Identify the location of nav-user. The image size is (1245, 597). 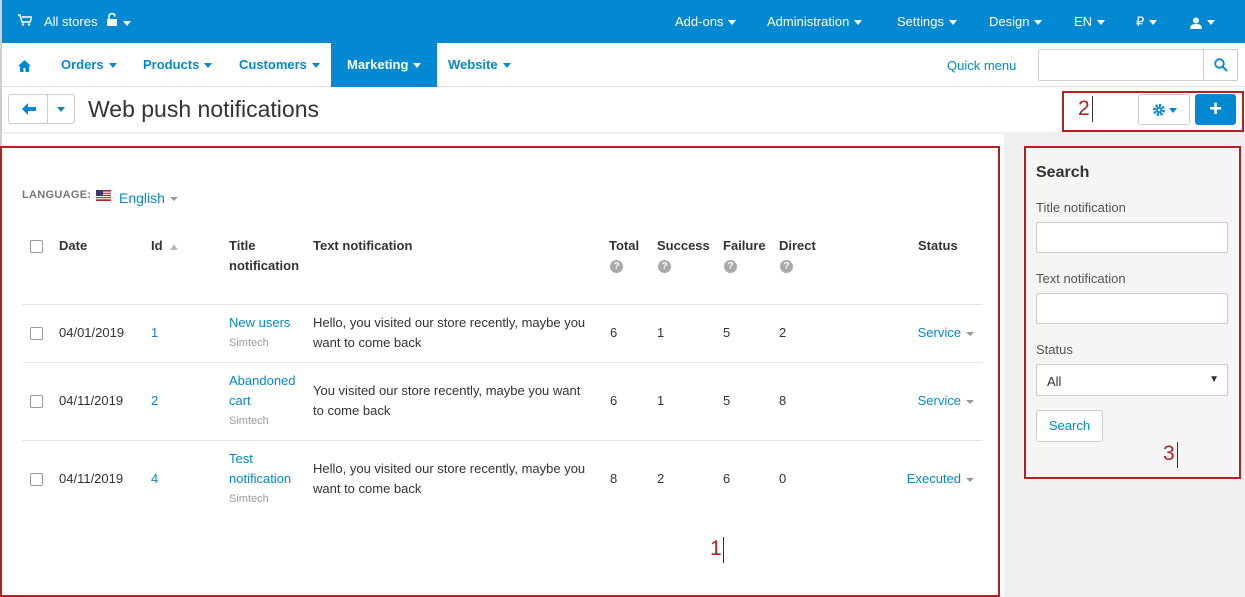
(1202, 21).